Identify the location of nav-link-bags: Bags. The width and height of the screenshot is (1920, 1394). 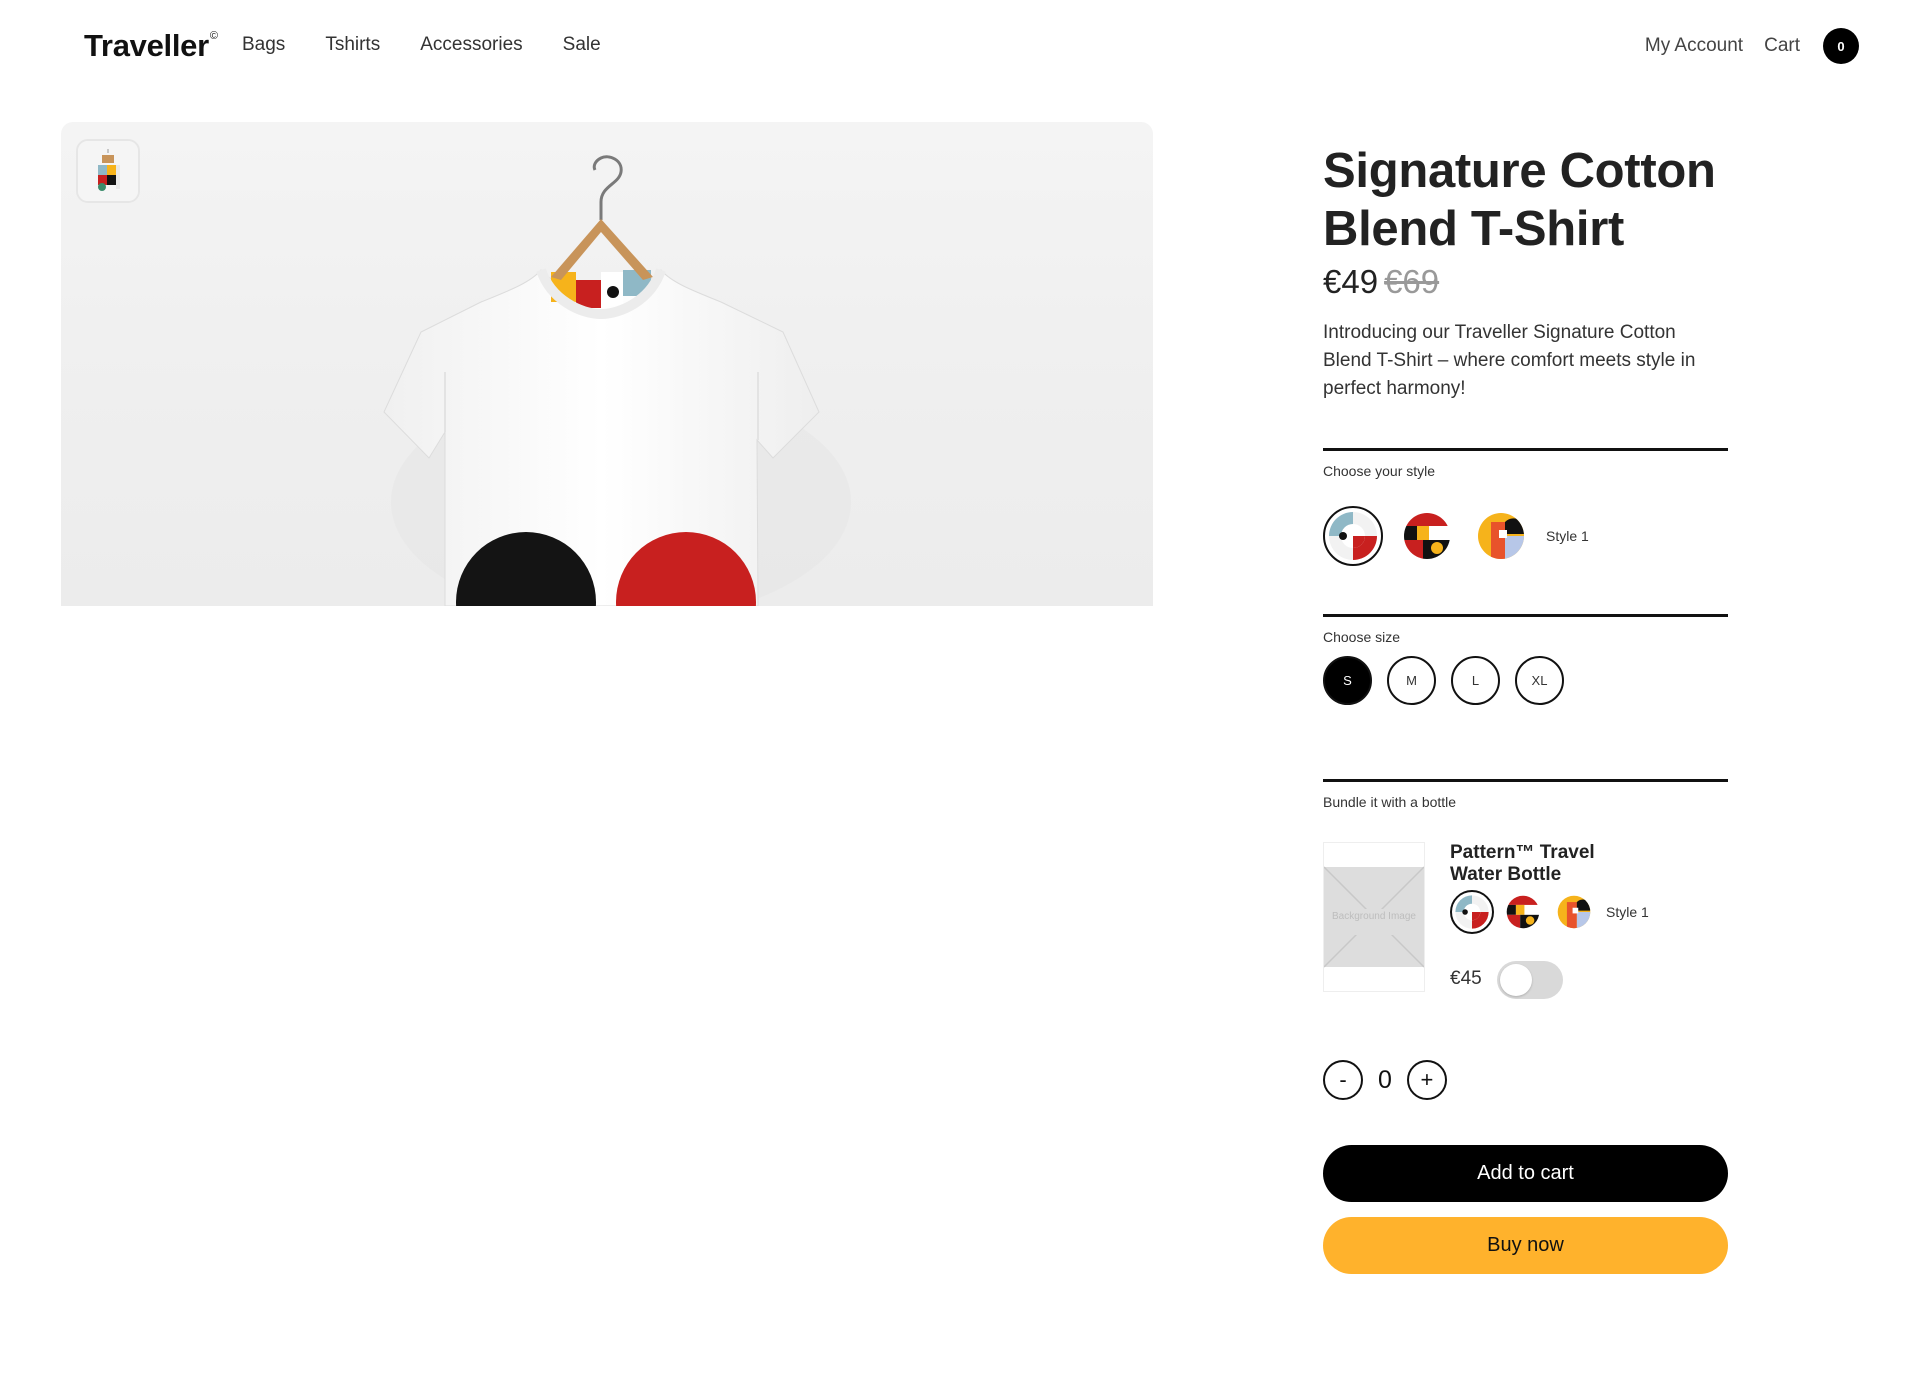
(263, 45).